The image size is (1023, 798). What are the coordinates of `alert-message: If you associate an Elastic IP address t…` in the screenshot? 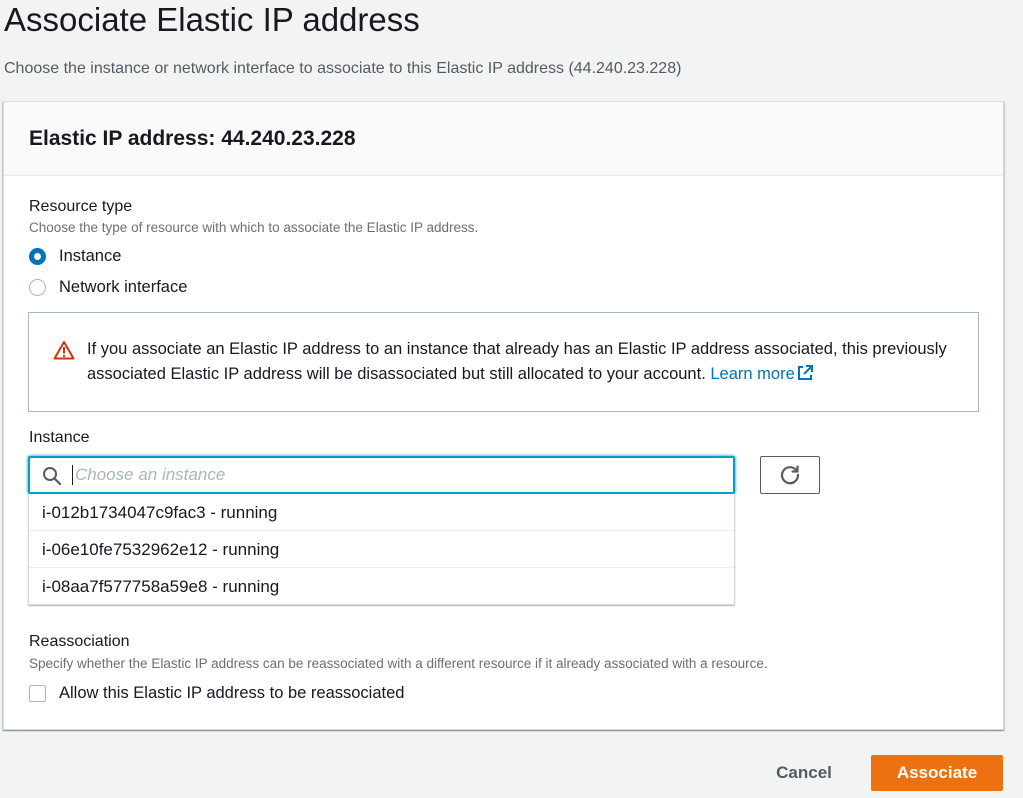 It's located at (517, 361).